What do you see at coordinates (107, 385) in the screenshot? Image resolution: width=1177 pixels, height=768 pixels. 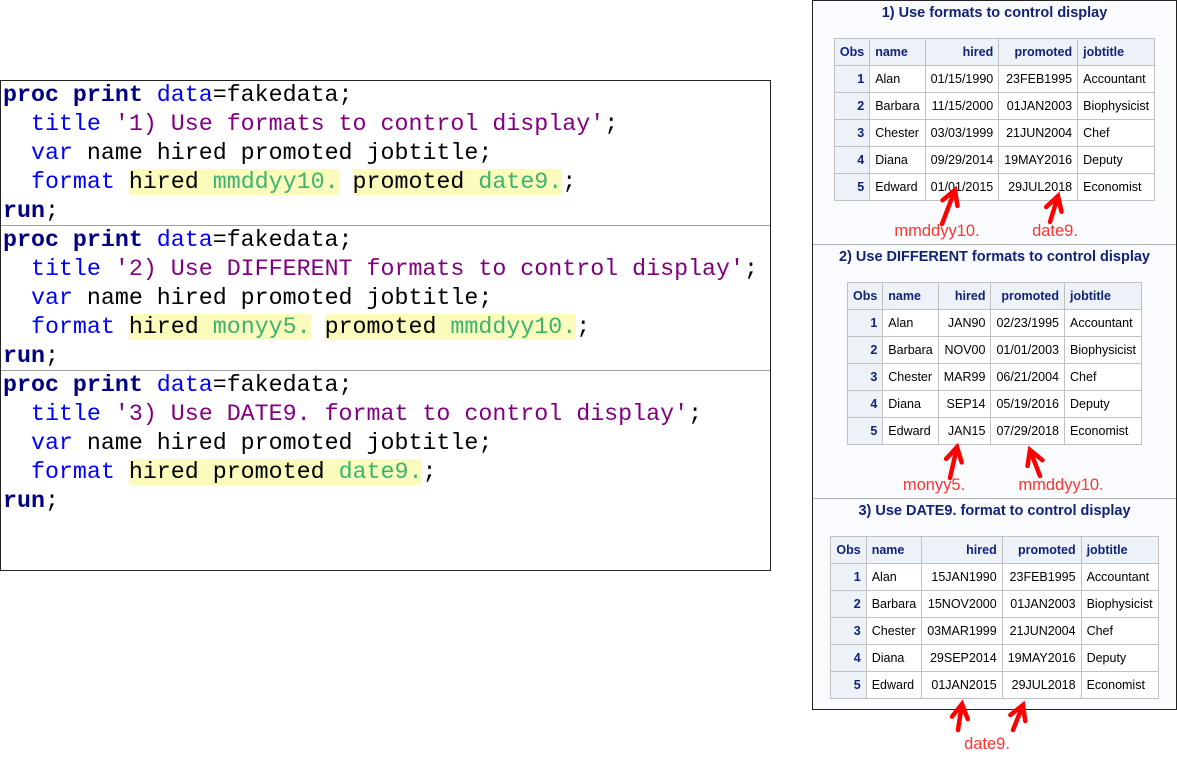 I see `code-token: print` at bounding box center [107, 385].